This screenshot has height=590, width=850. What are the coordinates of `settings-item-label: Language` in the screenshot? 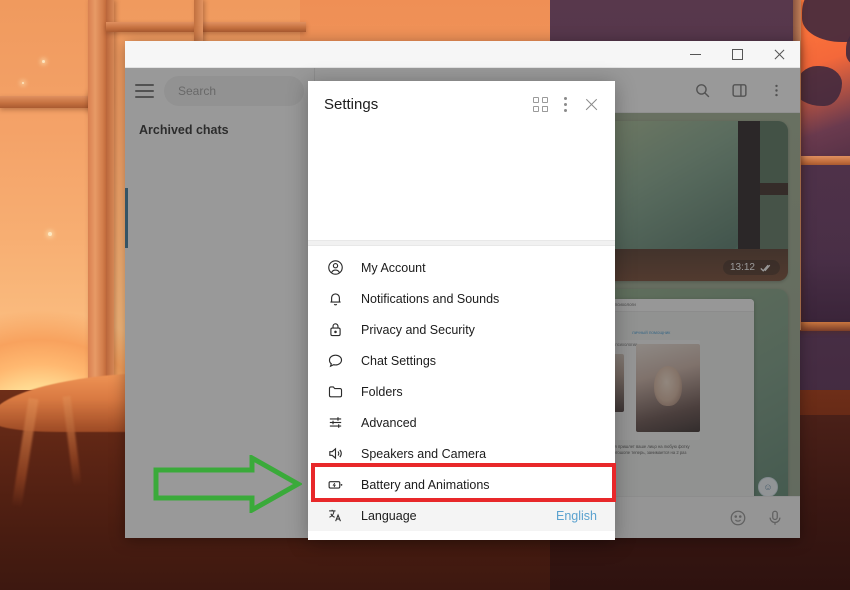 It's located at (389, 515).